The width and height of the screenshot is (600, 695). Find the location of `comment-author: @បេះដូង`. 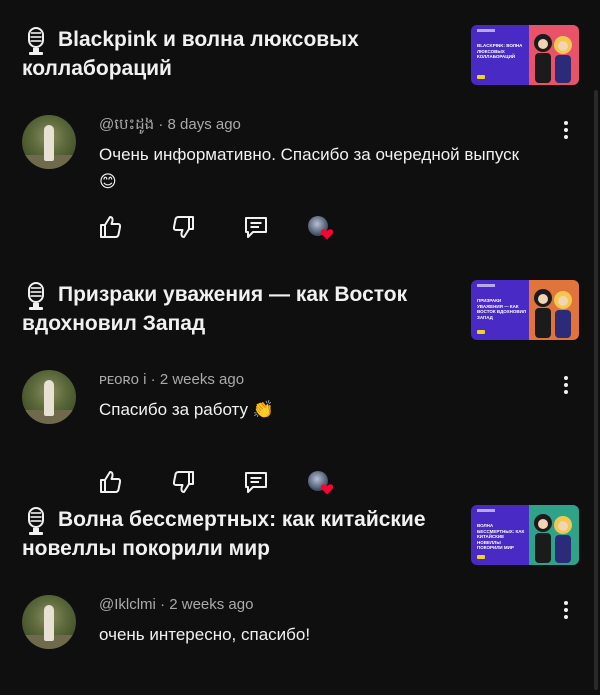

comment-author: @បេះដូង is located at coordinates (126, 124).